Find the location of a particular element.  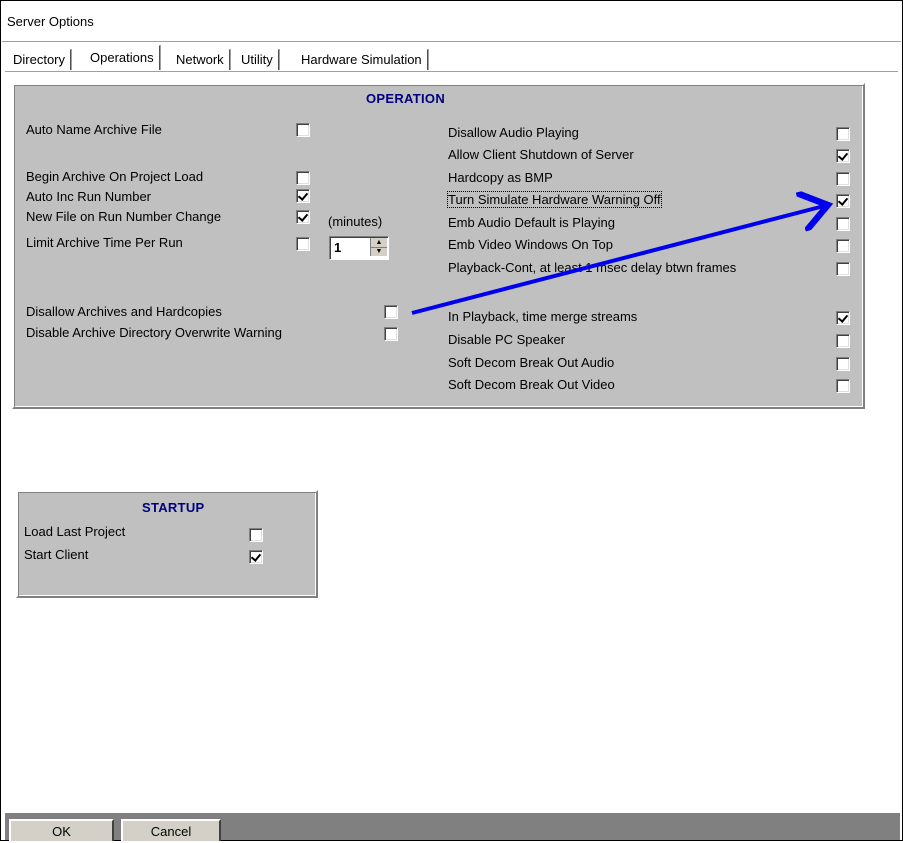

playback-cont-checkbox is located at coordinates (843, 269).